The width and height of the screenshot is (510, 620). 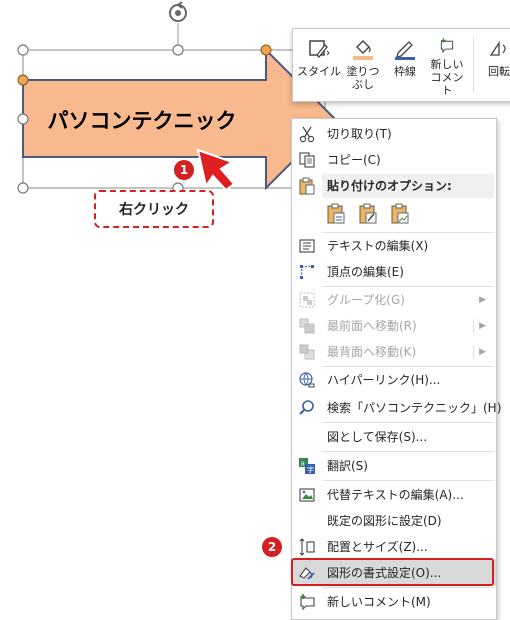 What do you see at coordinates (184, 170) in the screenshot?
I see `step-1-badge: 1` at bounding box center [184, 170].